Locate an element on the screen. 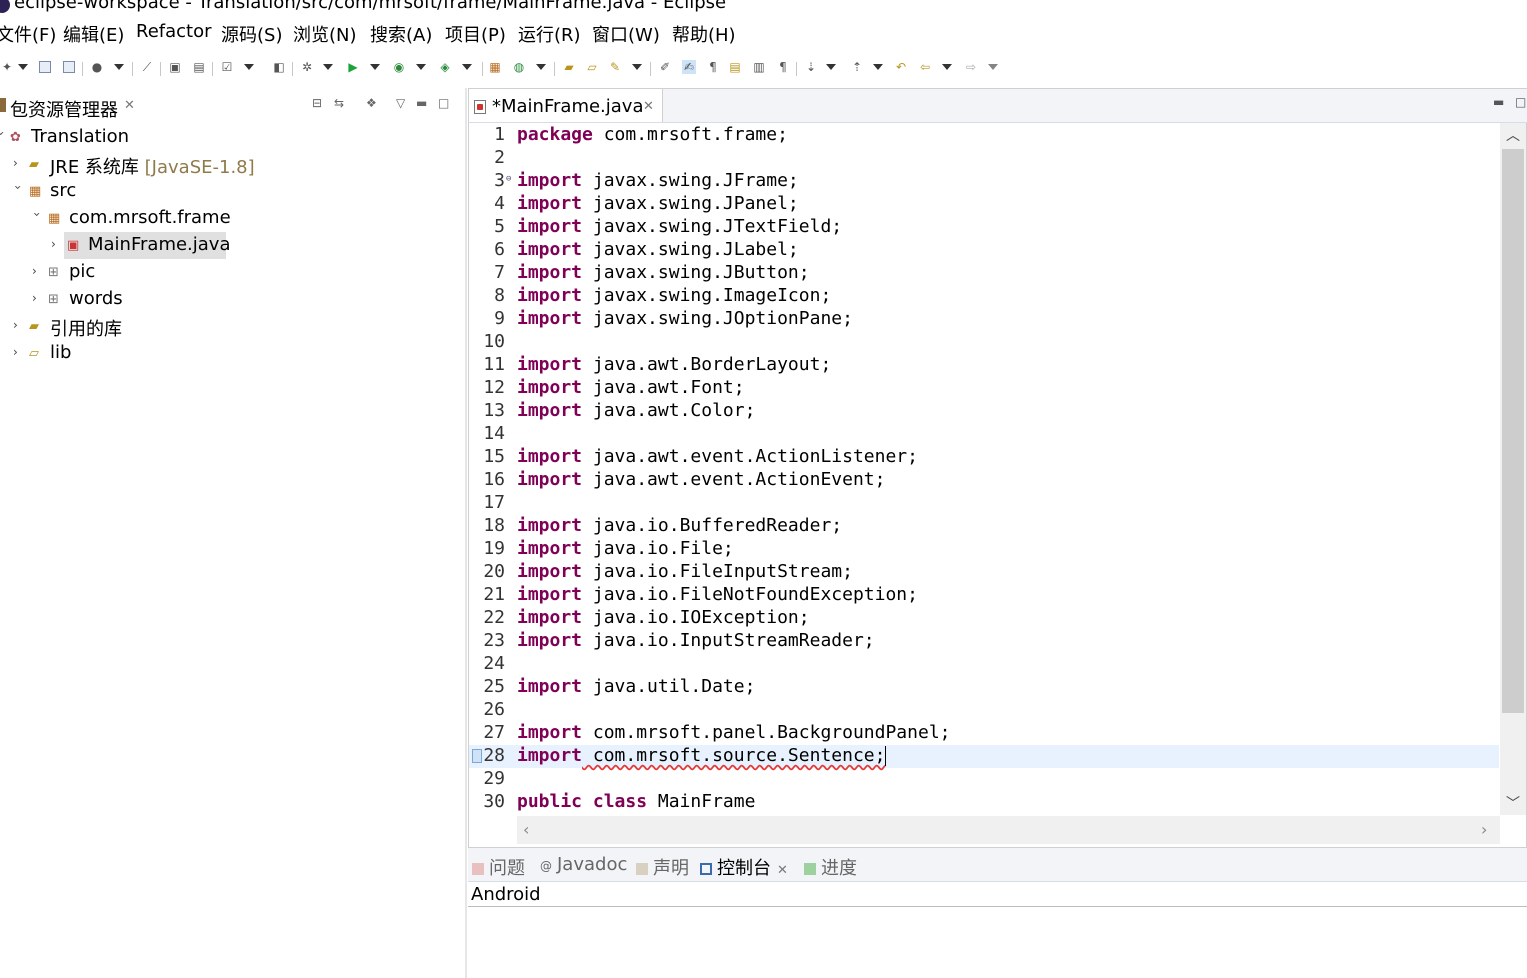 Image resolution: width=1527 pixels, height=978 pixels. menu-refactor: Refactor is located at coordinates (174, 31).